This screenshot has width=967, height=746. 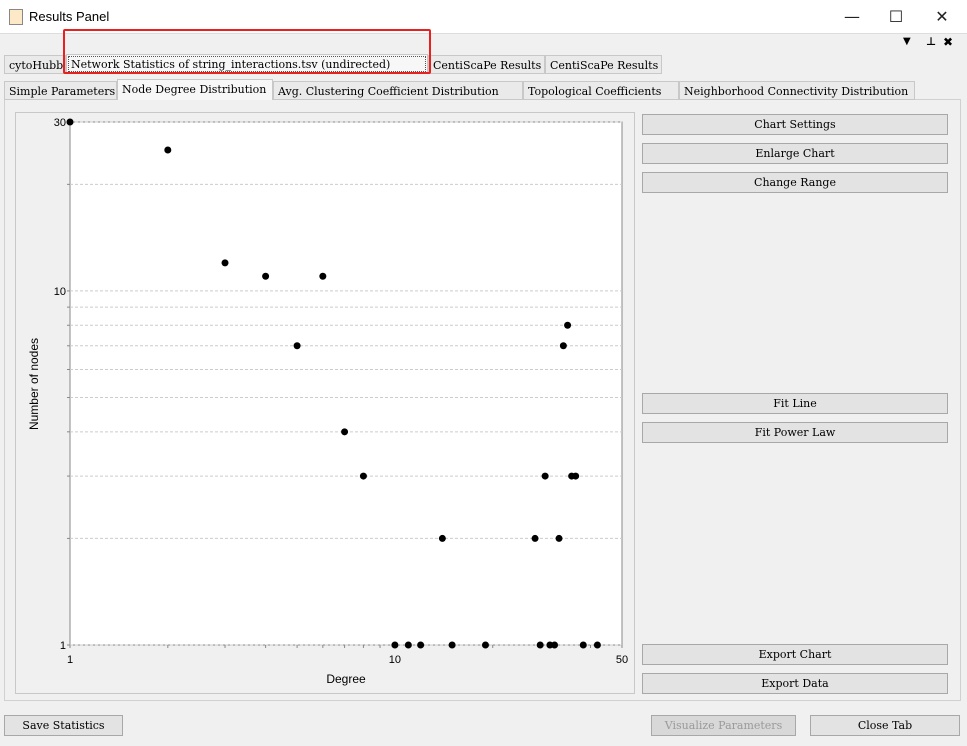 What do you see at coordinates (795, 403) in the screenshot?
I see `fit-line-button: Fit Line` at bounding box center [795, 403].